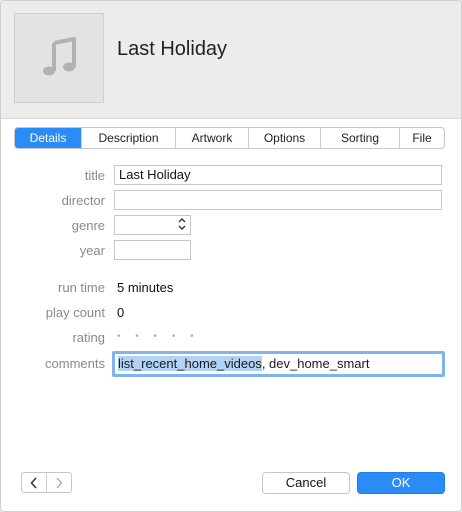 The width and height of the screenshot is (462, 512). Describe the element at coordinates (88, 337) in the screenshot. I see `rating-label: rating` at that location.